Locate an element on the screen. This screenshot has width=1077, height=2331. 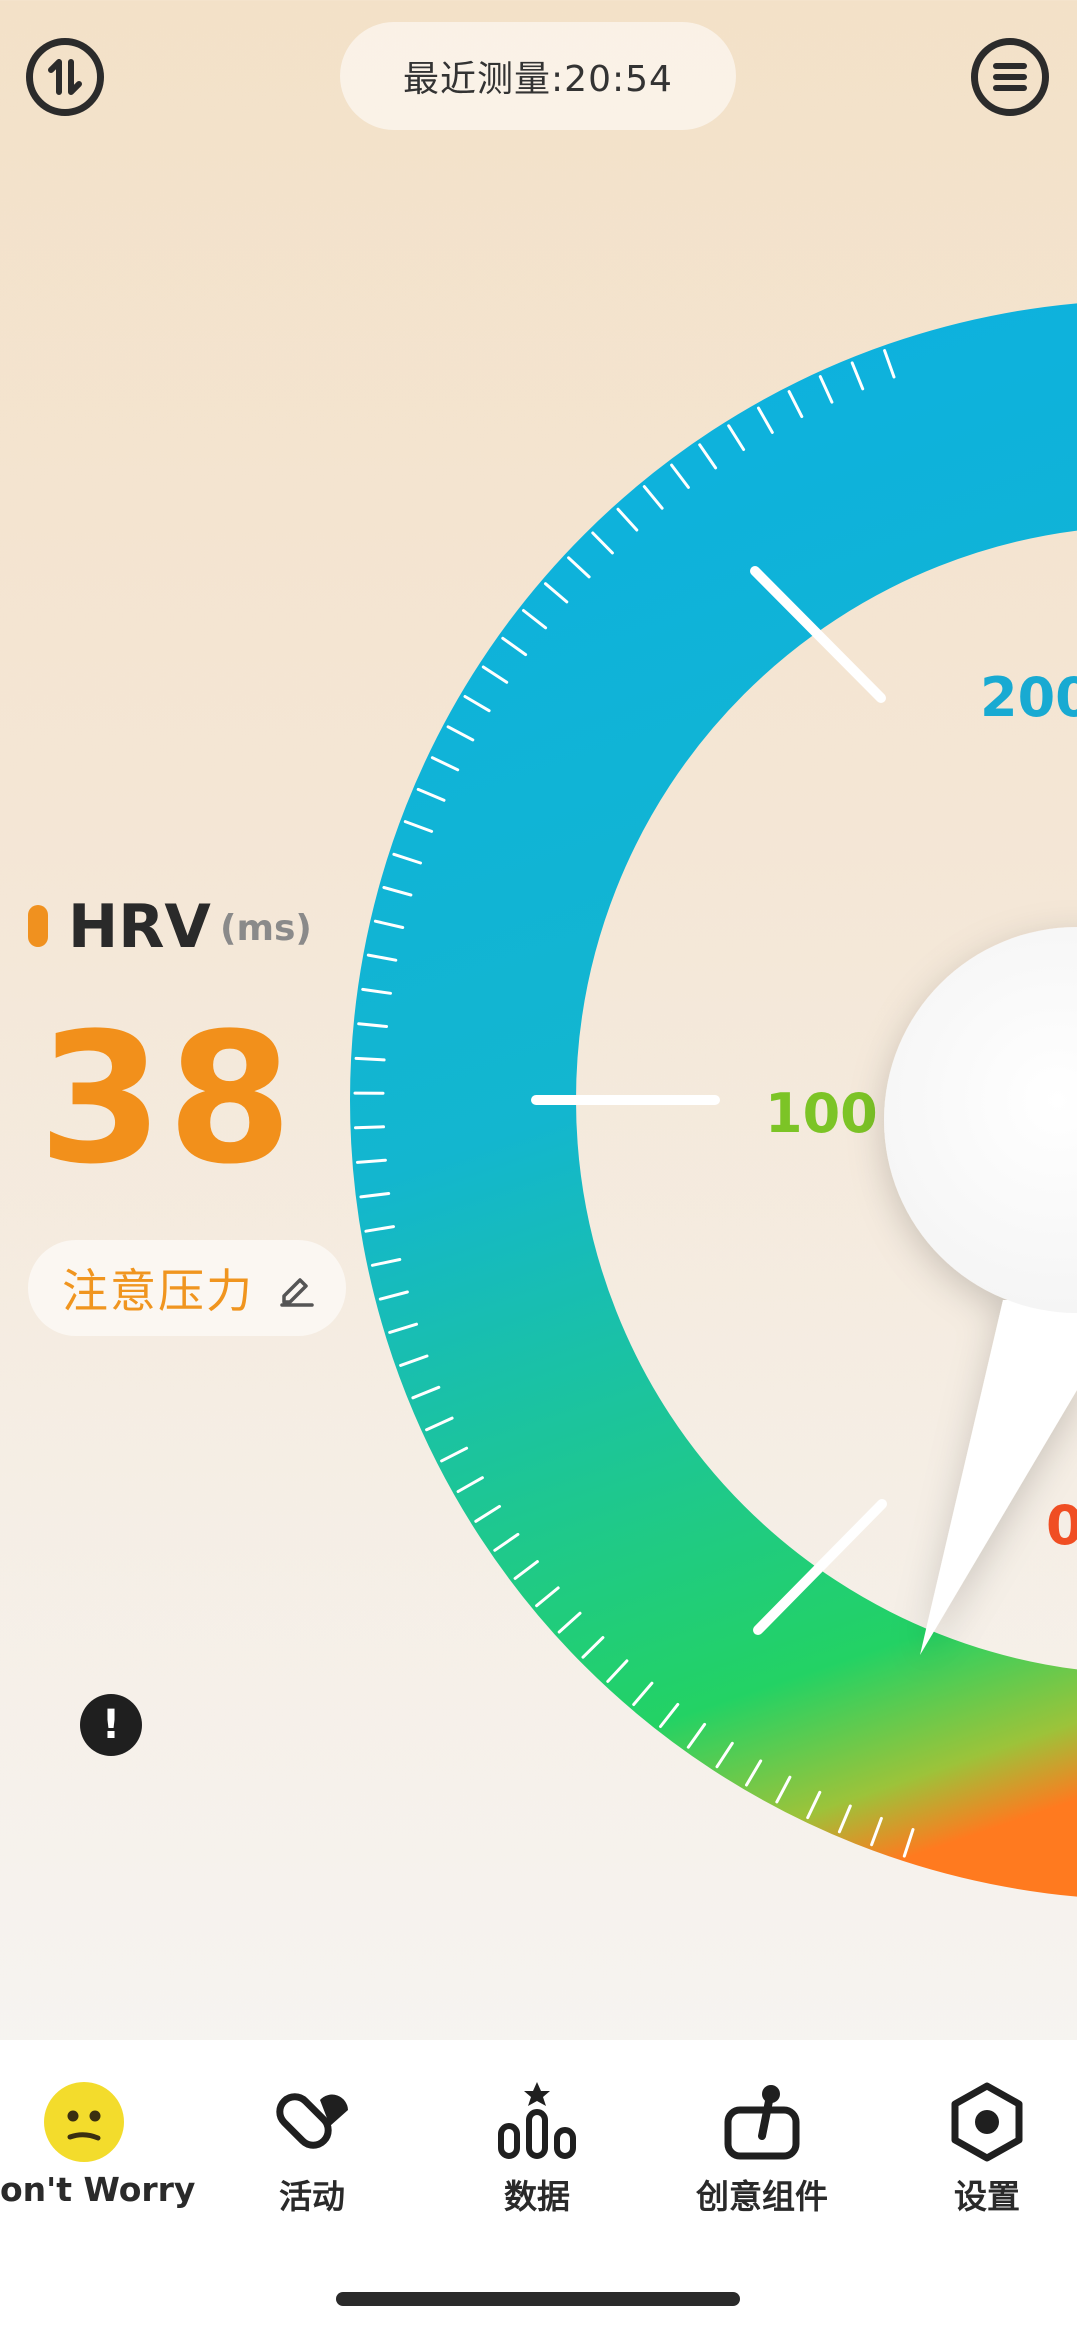
stress-status-text: 注意压力 is located at coordinates (158, 1291).